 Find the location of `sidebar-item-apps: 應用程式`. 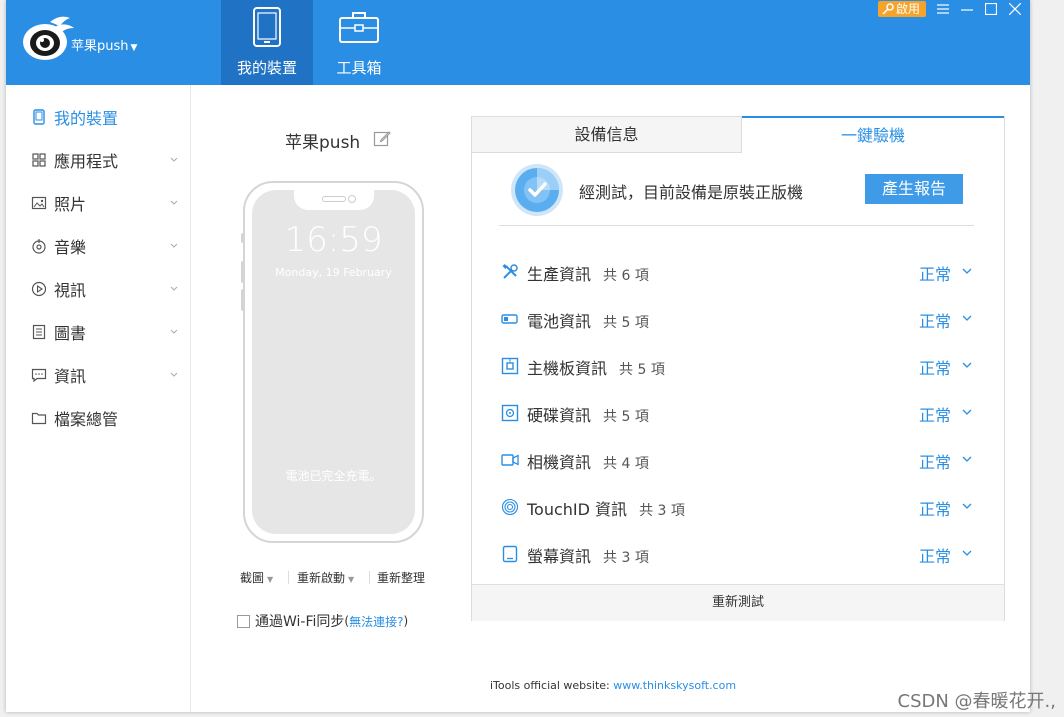

sidebar-item-apps: 應用程式 is located at coordinates (98, 159).